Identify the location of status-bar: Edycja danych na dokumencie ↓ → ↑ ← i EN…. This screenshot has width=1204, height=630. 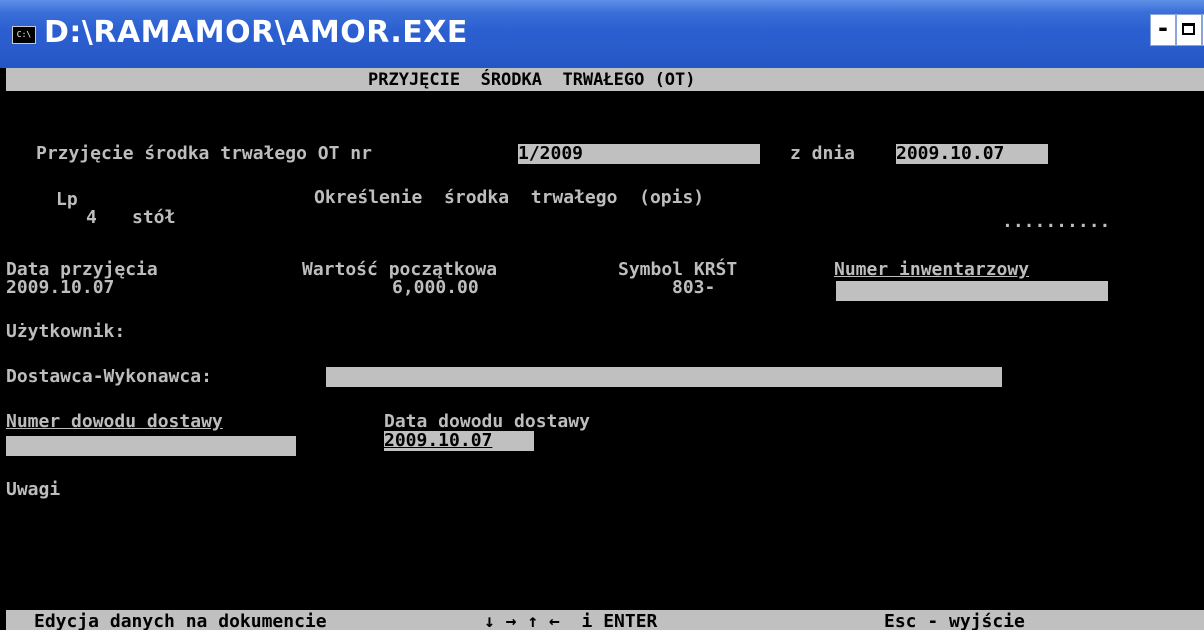
(605, 620).